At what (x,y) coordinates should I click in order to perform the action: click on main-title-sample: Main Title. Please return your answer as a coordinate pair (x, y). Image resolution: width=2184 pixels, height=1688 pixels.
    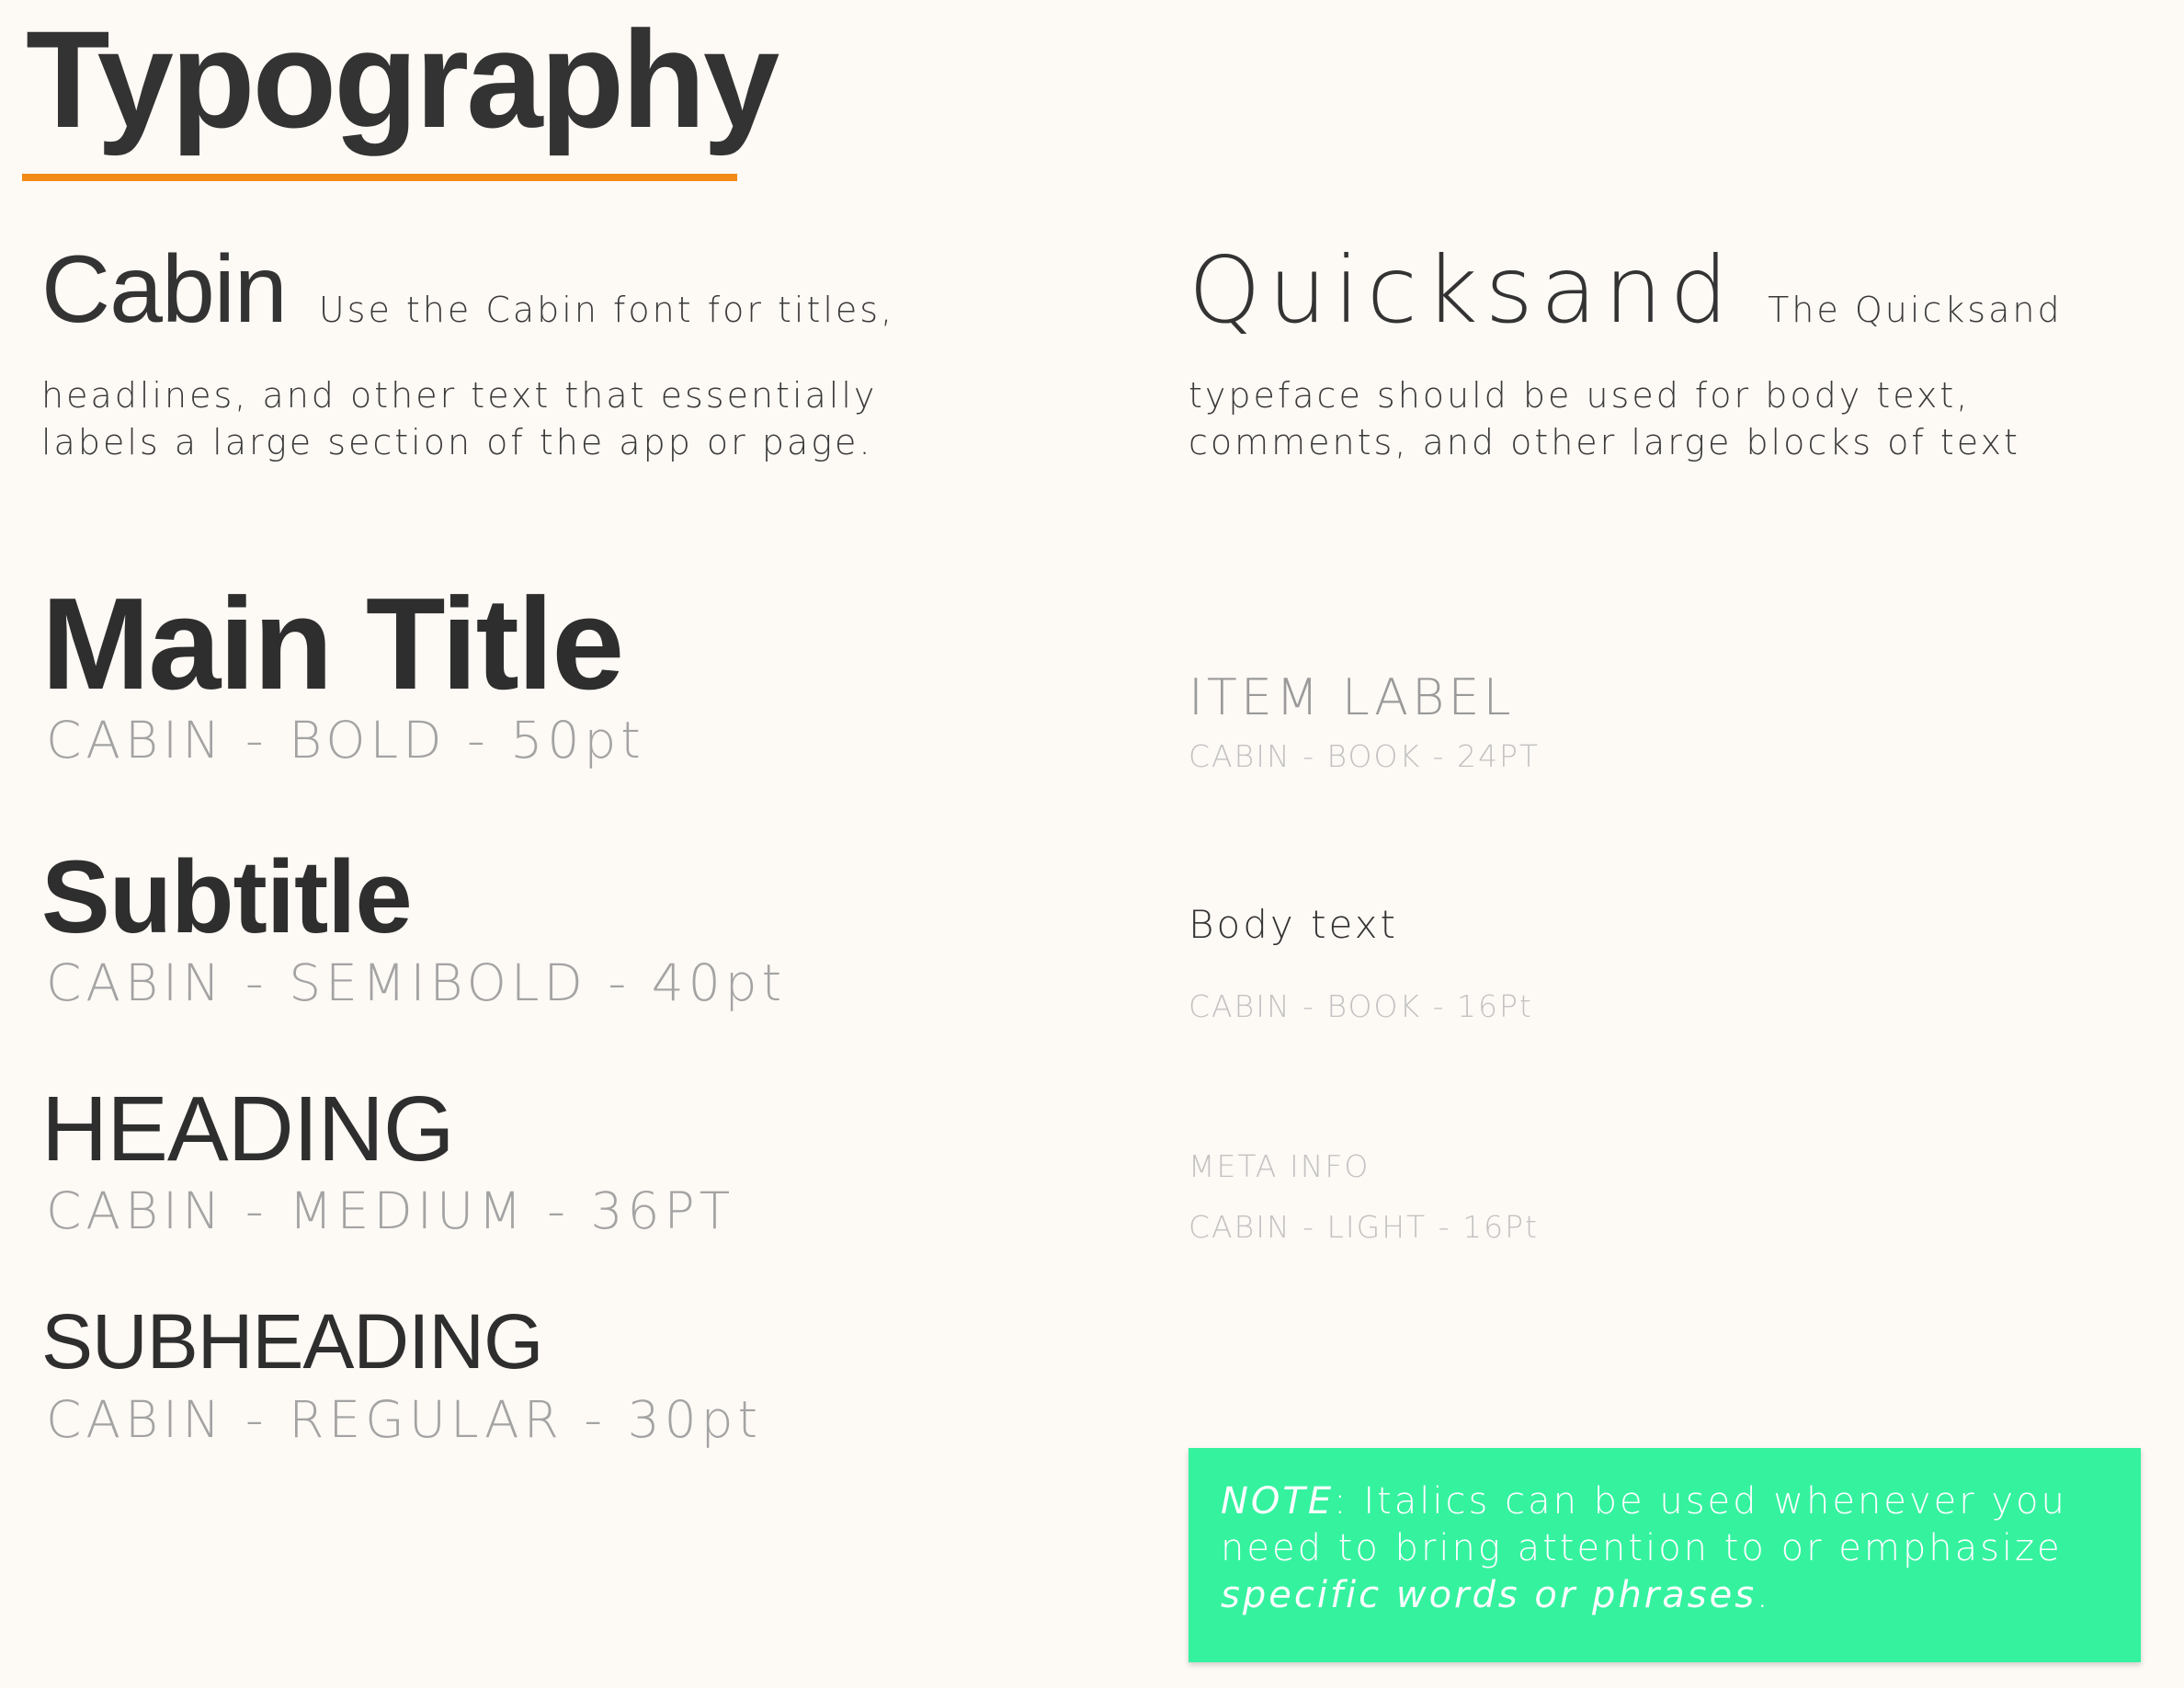
    Looking at the image, I should click on (332, 644).